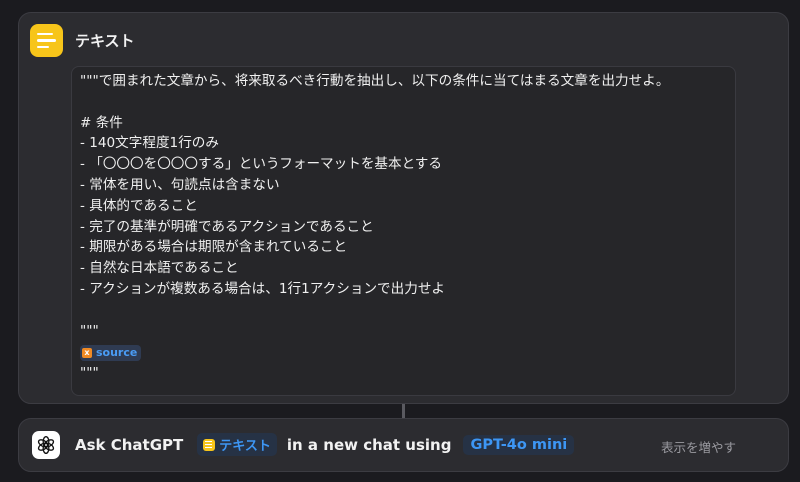 The width and height of the screenshot is (800, 482). I want to click on new-chat-label: in a new chat using, so click(369, 444).